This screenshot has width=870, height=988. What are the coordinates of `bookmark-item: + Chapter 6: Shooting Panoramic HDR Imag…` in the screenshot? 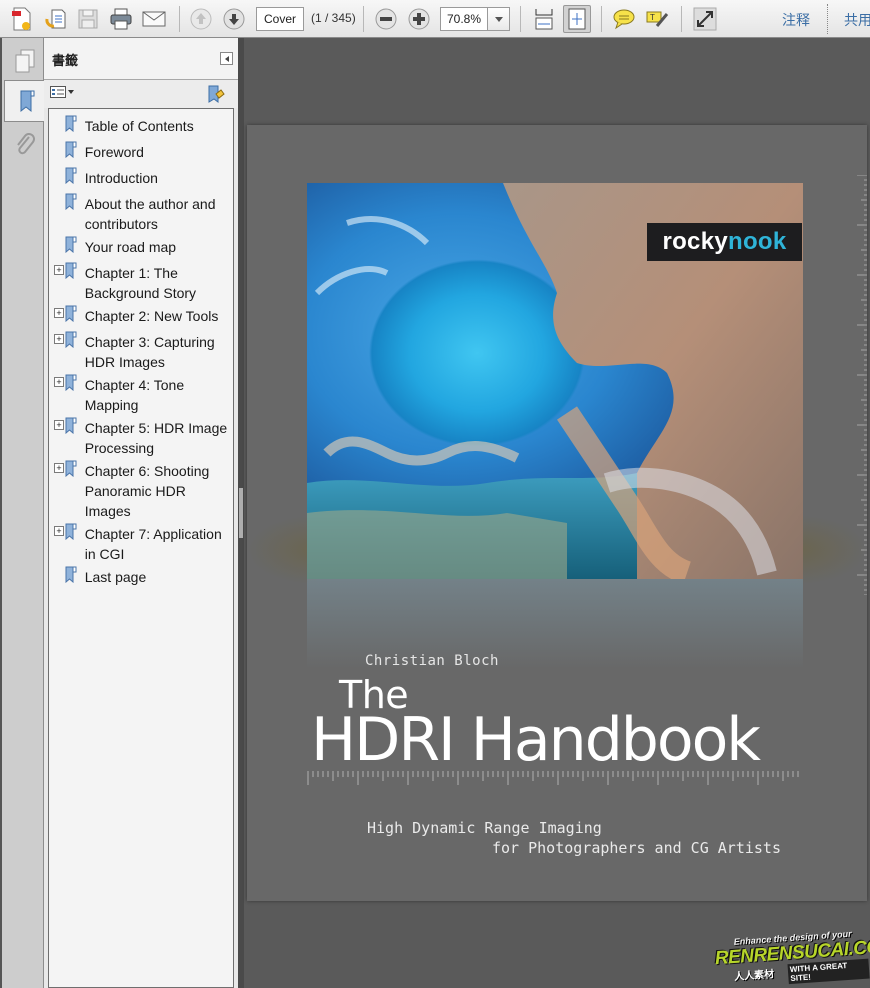 It's located at (141, 489).